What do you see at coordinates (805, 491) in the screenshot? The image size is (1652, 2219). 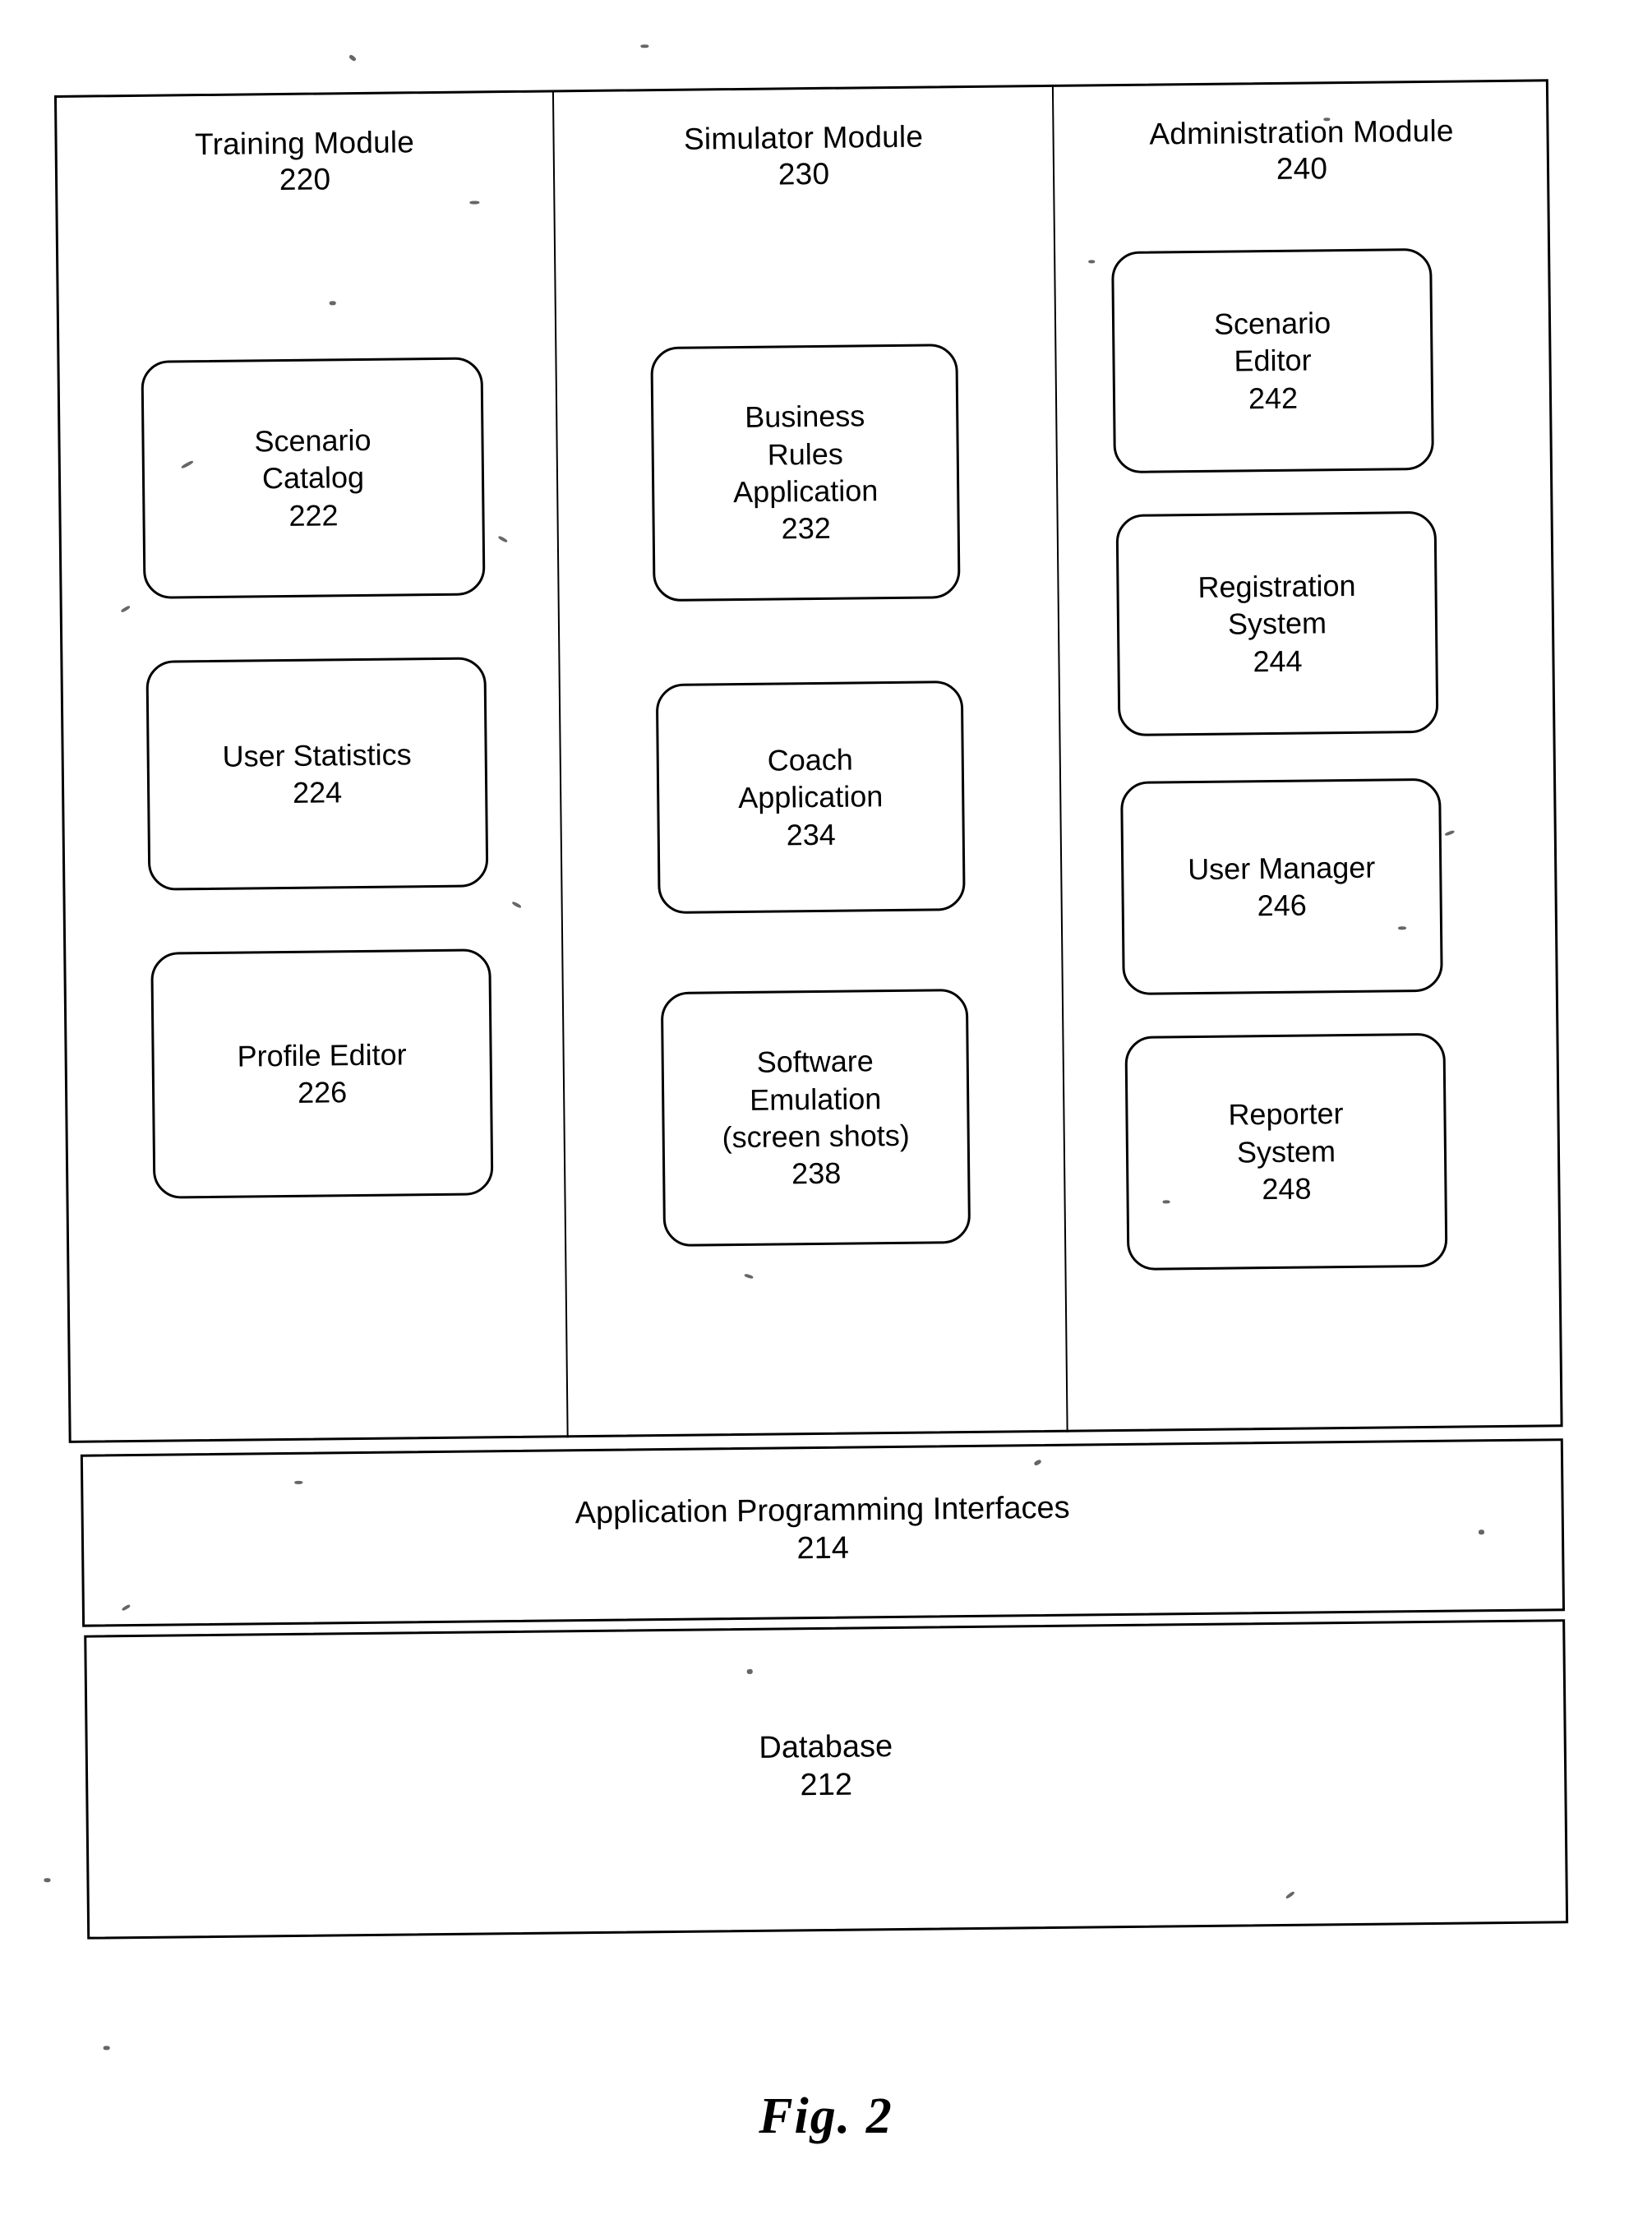 I see `business-rules-label-line-3: Application` at bounding box center [805, 491].